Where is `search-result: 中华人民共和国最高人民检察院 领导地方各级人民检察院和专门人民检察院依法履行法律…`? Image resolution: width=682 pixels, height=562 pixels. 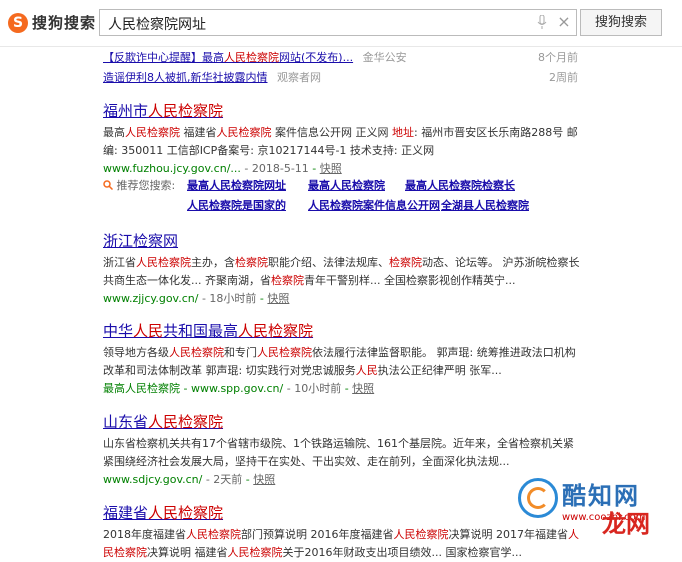
search-result: 中华人民共和国最高人民检察院 领导地方各级人民检察院和专门人民检察院依法履行法律… is located at coordinates (343, 359).